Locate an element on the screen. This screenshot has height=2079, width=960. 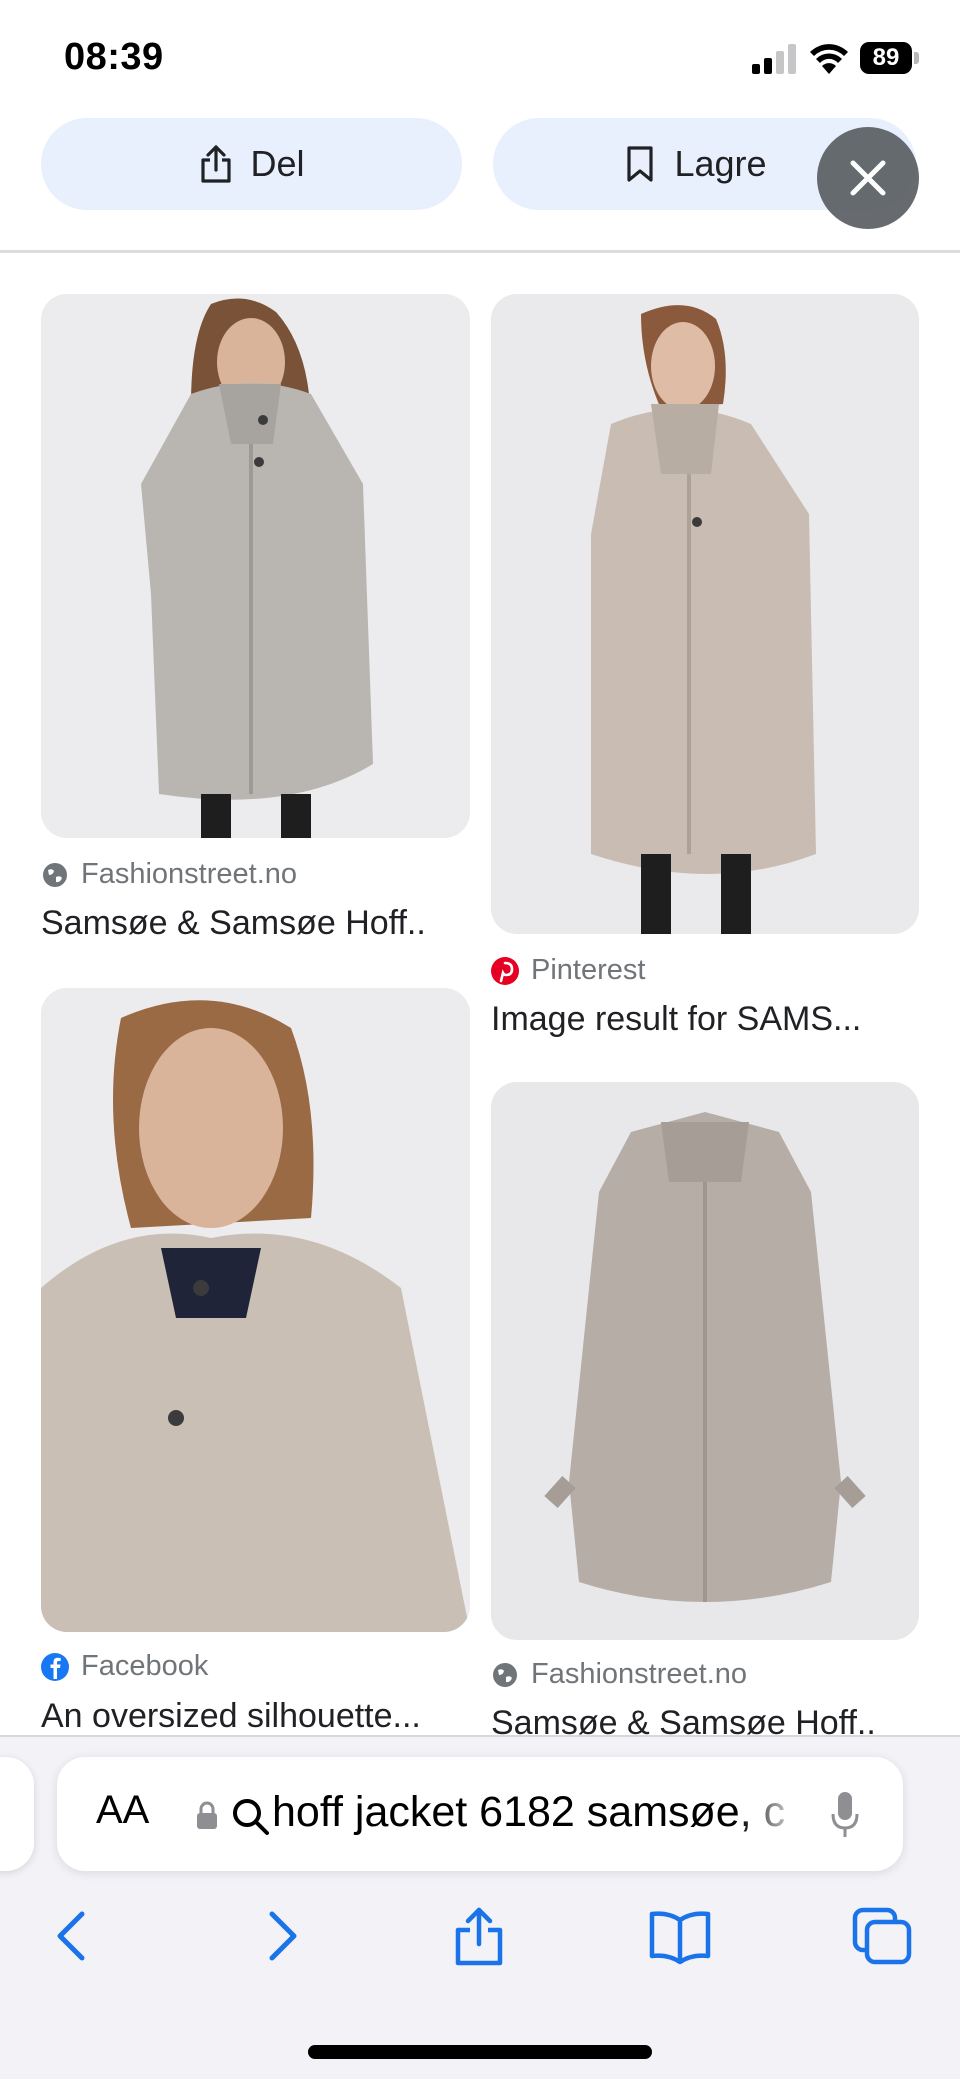
status-time: 08:39 is located at coordinates (114, 57).